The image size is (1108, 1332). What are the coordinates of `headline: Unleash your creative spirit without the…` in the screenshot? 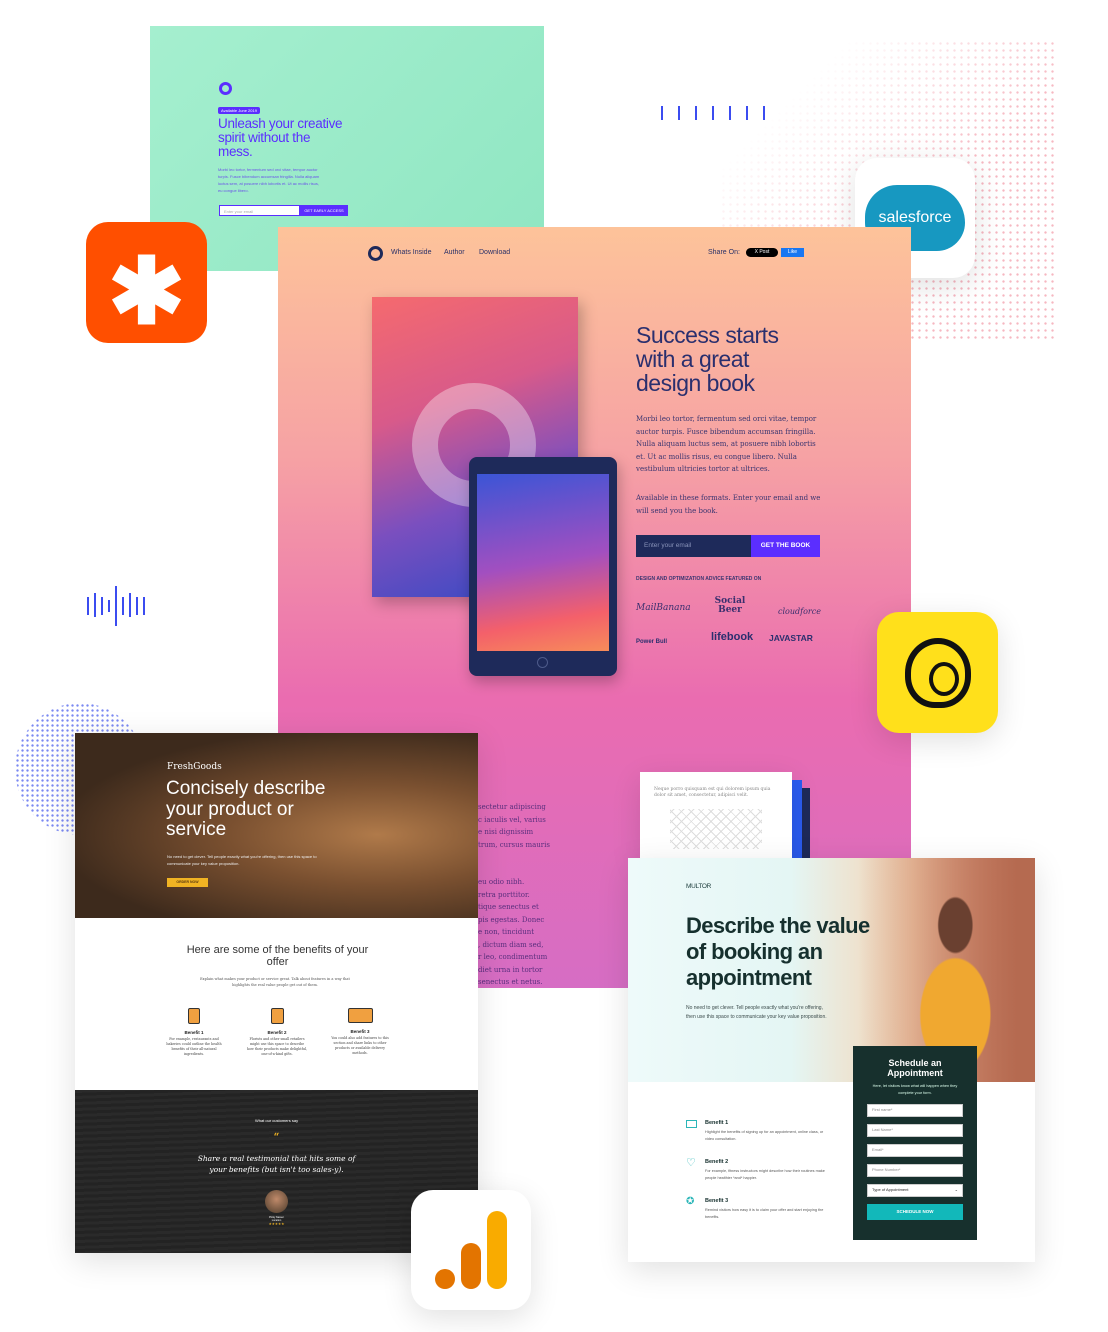 It's located at (280, 137).